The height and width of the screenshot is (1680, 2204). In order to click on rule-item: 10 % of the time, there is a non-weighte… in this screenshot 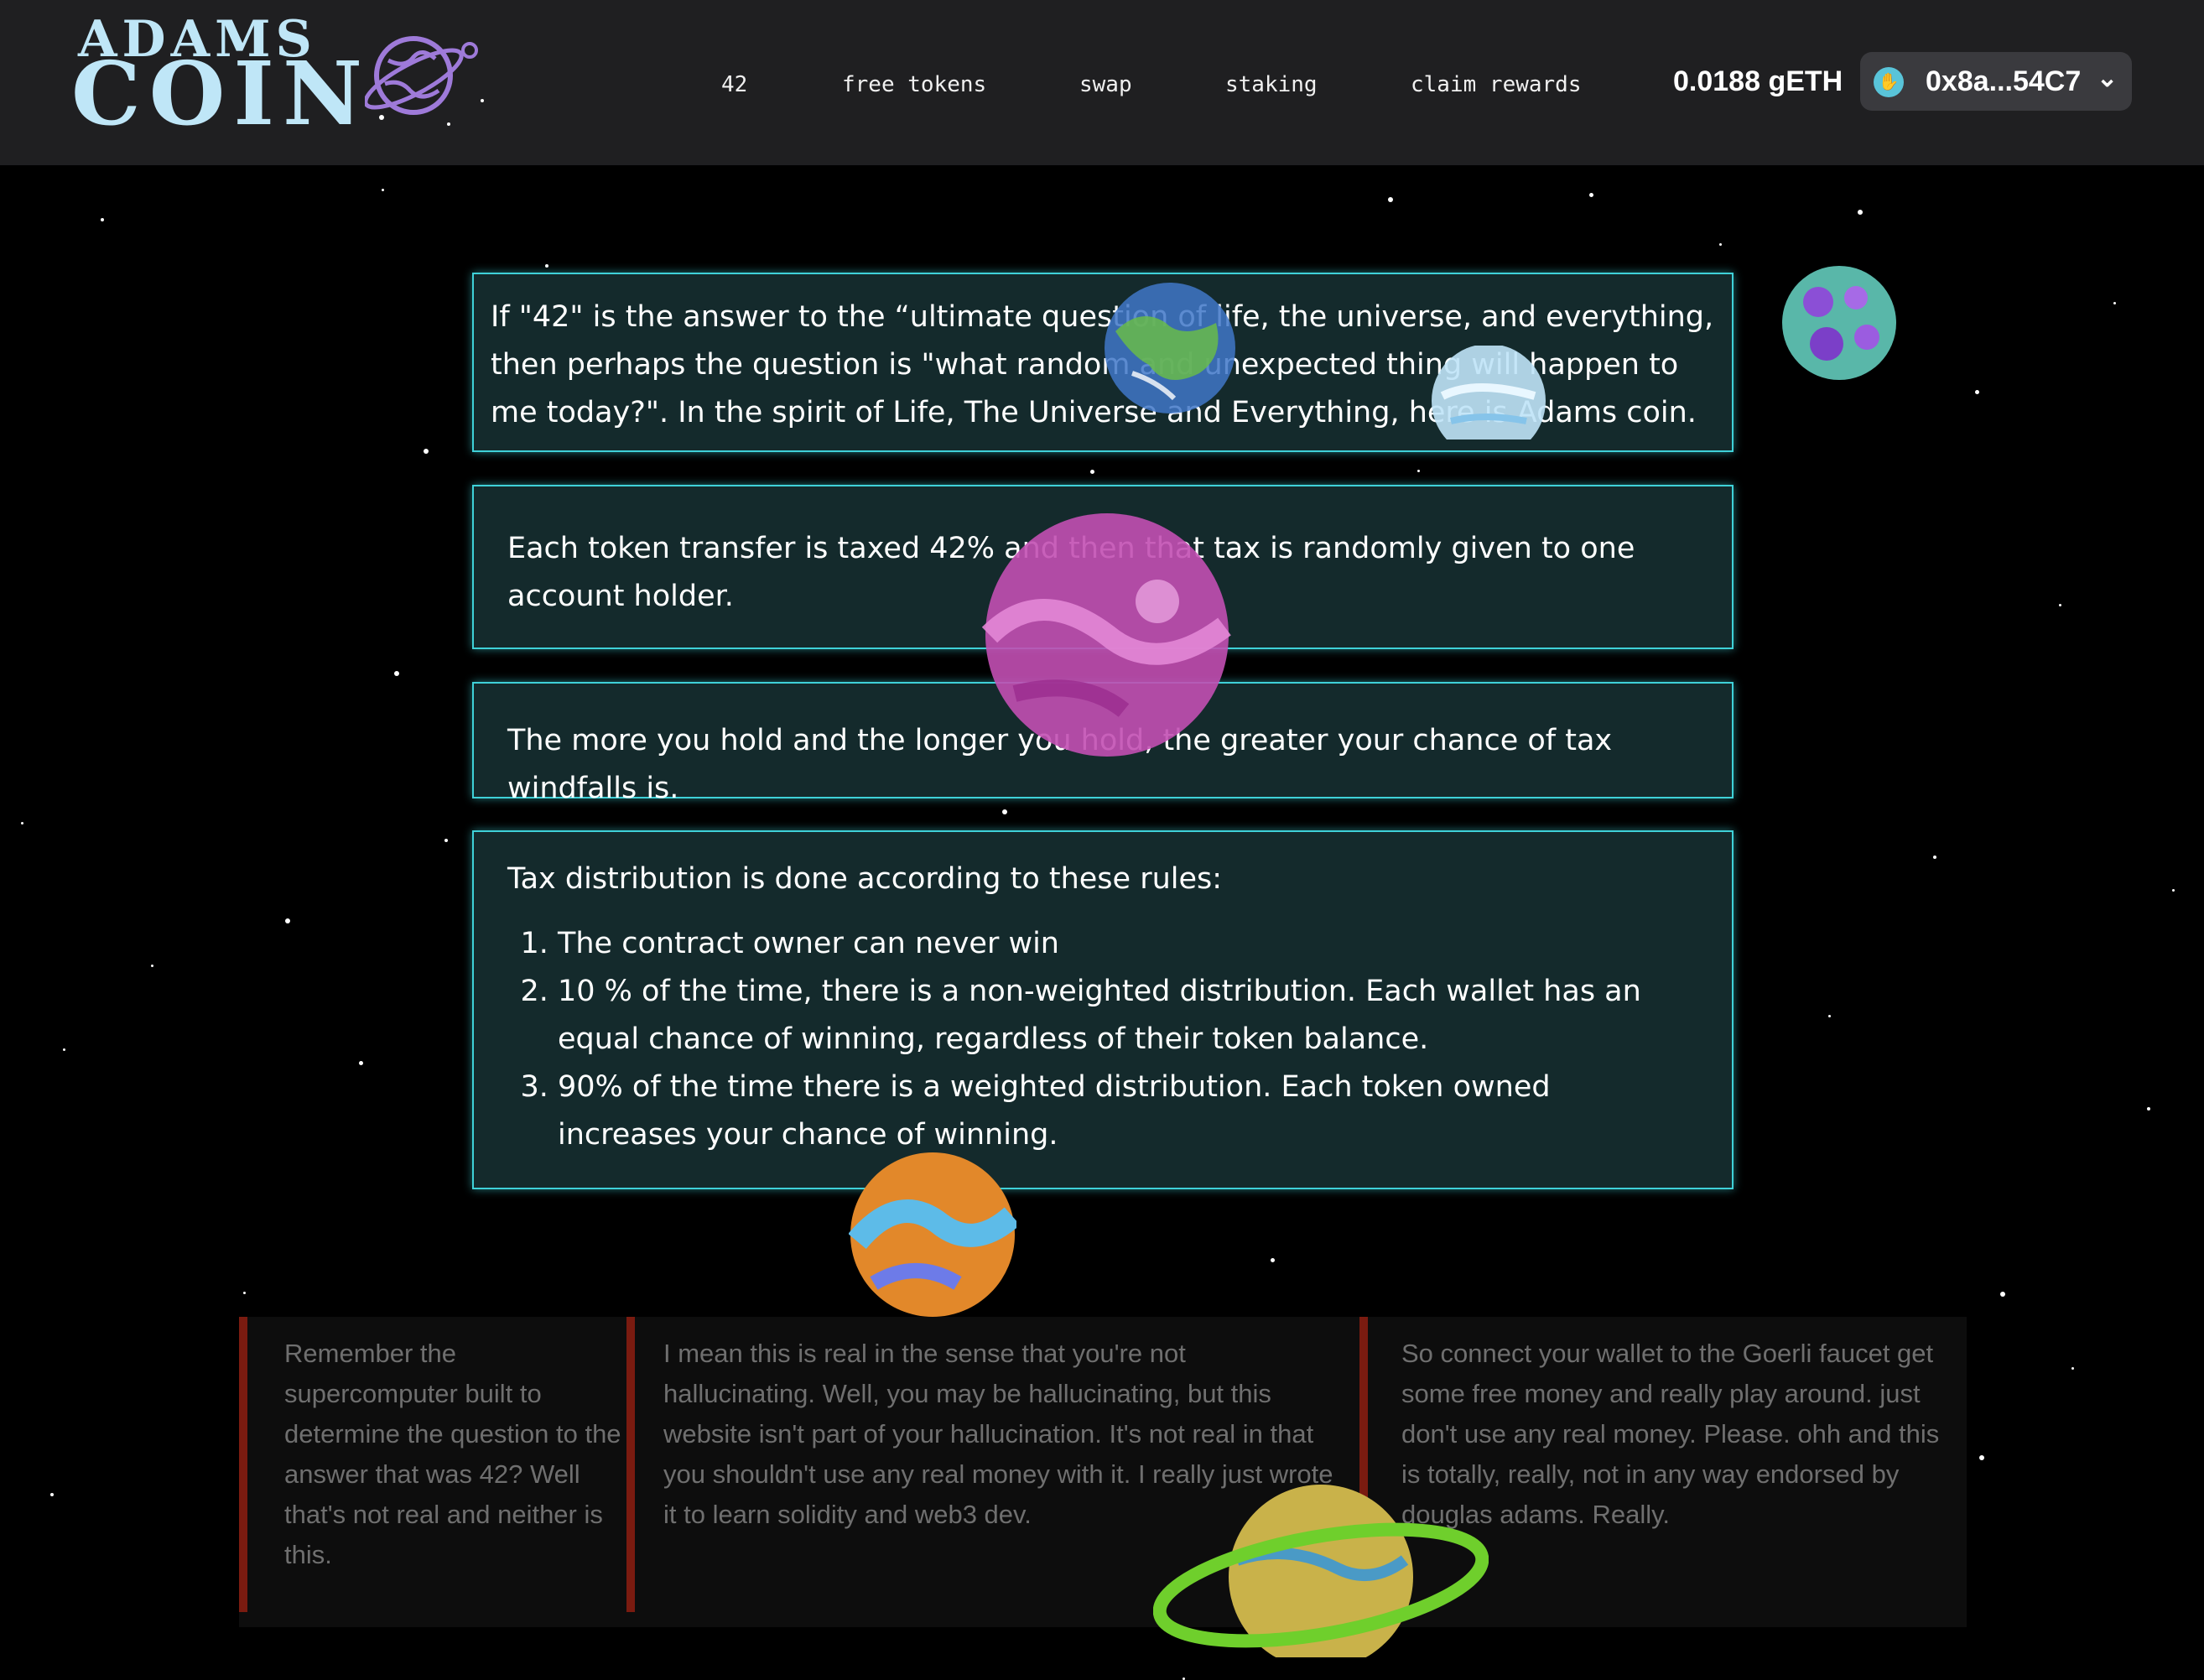, I will do `click(1111, 1016)`.